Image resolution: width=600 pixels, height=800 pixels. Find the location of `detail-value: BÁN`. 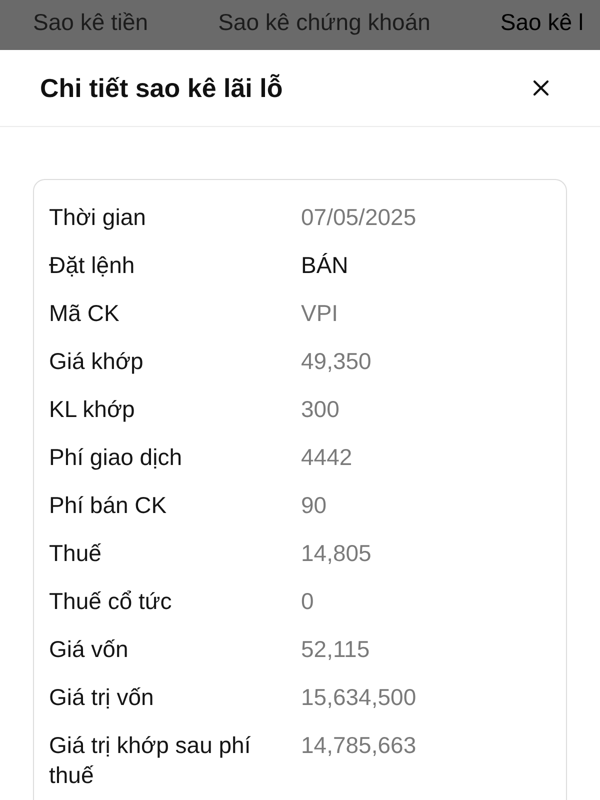

detail-value: BÁN is located at coordinates (325, 265).